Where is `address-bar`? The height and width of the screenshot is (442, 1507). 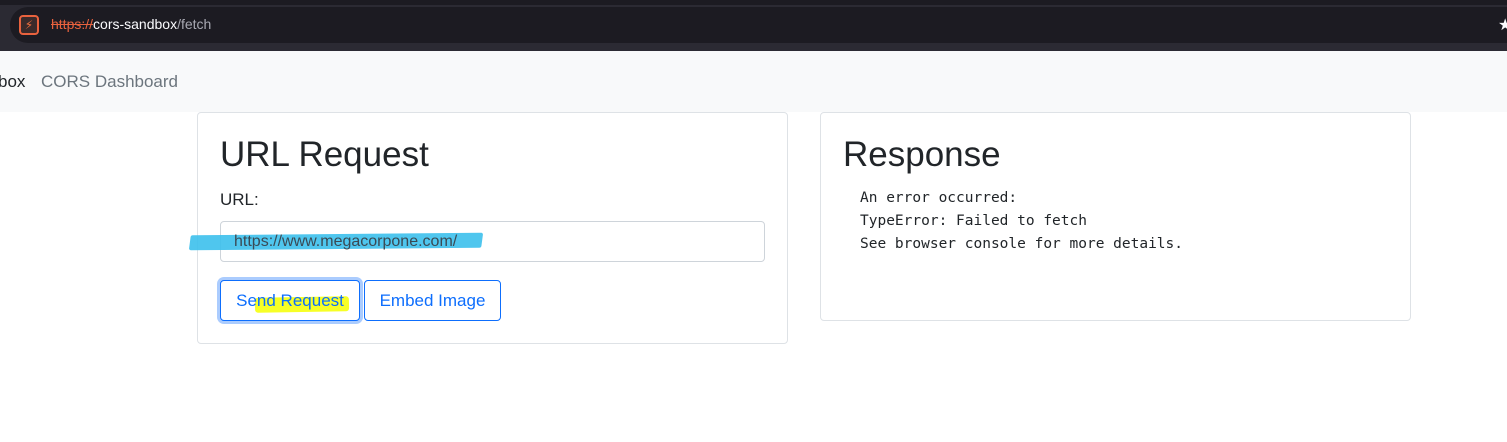 address-bar is located at coordinates (758, 25).